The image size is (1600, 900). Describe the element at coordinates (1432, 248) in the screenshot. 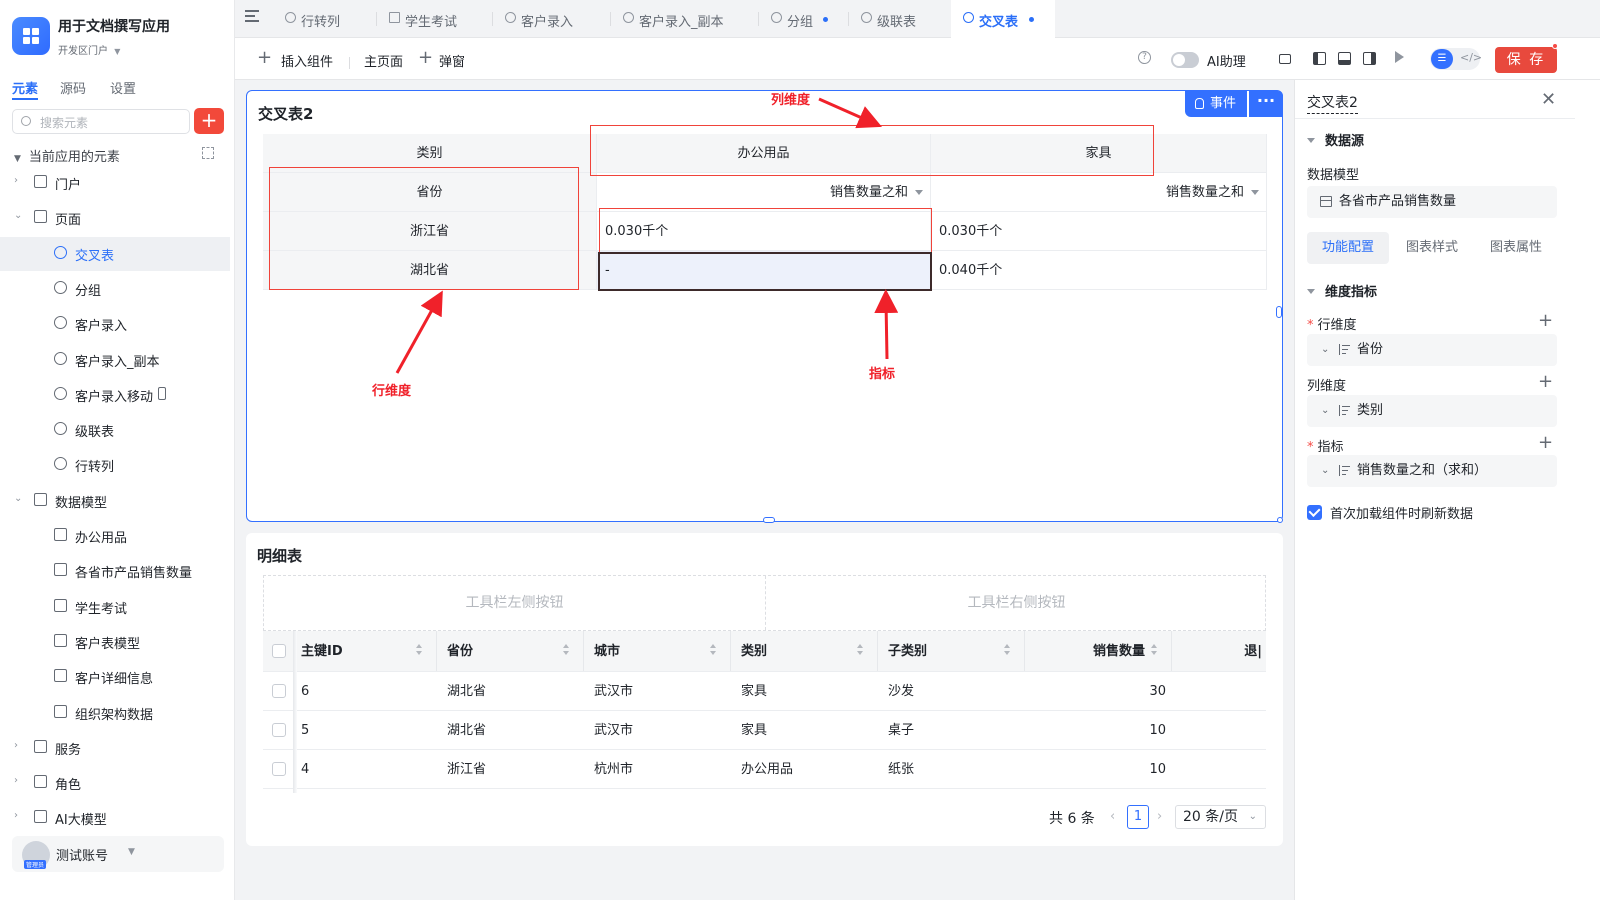

I see `tab-chart-style: 图表样式` at that location.